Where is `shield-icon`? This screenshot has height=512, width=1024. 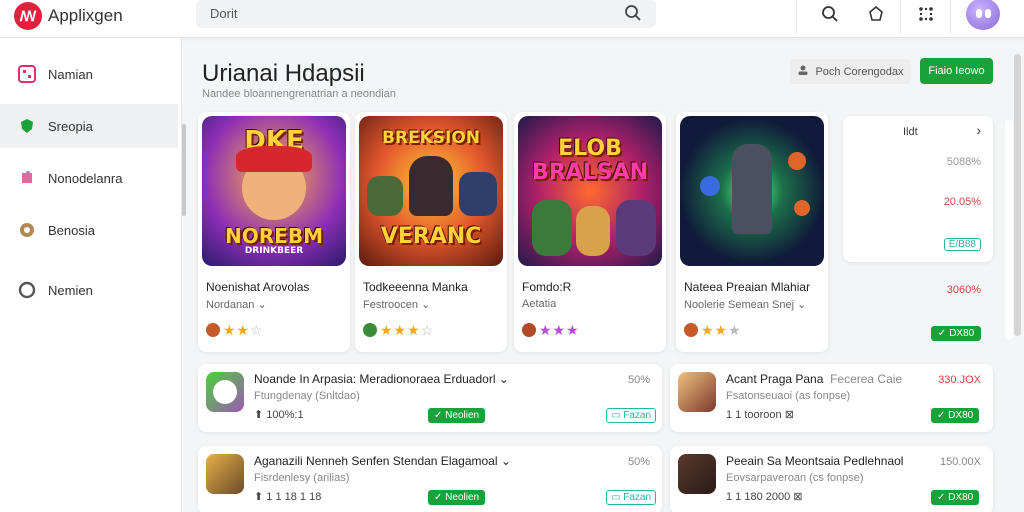
shield-icon is located at coordinates (27, 126).